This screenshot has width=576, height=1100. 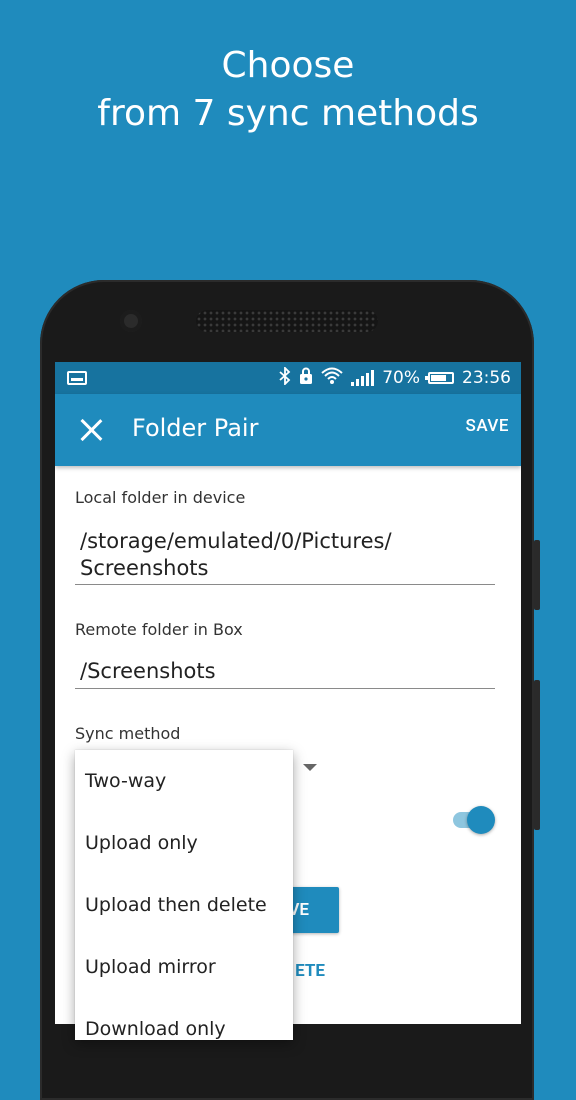 I want to click on sync-method-dropdown-arrow-icon, so click(x=310, y=767).